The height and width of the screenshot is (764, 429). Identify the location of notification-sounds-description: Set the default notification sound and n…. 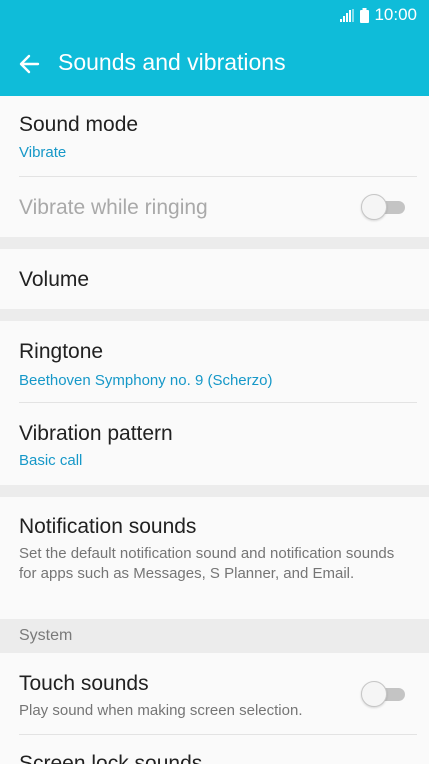
(207, 563).